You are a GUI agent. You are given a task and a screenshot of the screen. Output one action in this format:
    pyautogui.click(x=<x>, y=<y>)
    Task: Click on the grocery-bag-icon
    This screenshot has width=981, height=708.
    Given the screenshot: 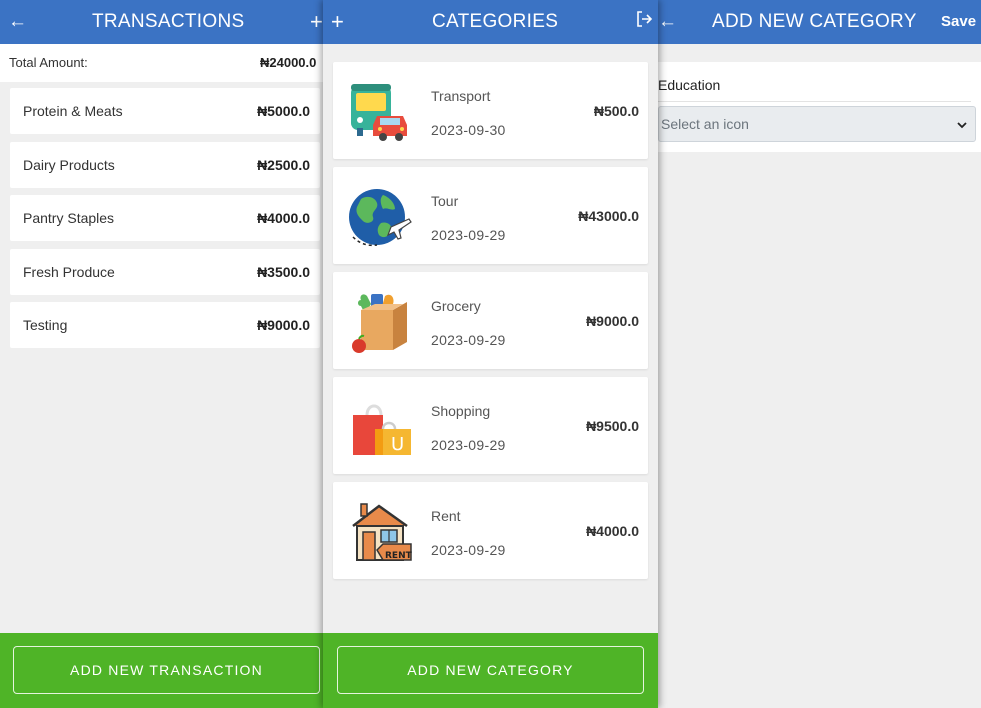 What is the action you would take?
    pyautogui.click(x=380, y=323)
    